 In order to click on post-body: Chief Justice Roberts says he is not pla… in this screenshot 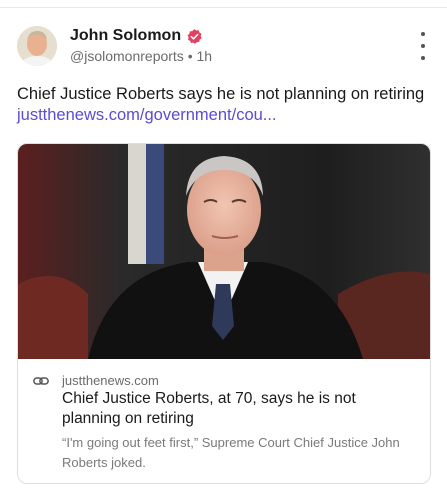, I will do `click(222, 105)`.